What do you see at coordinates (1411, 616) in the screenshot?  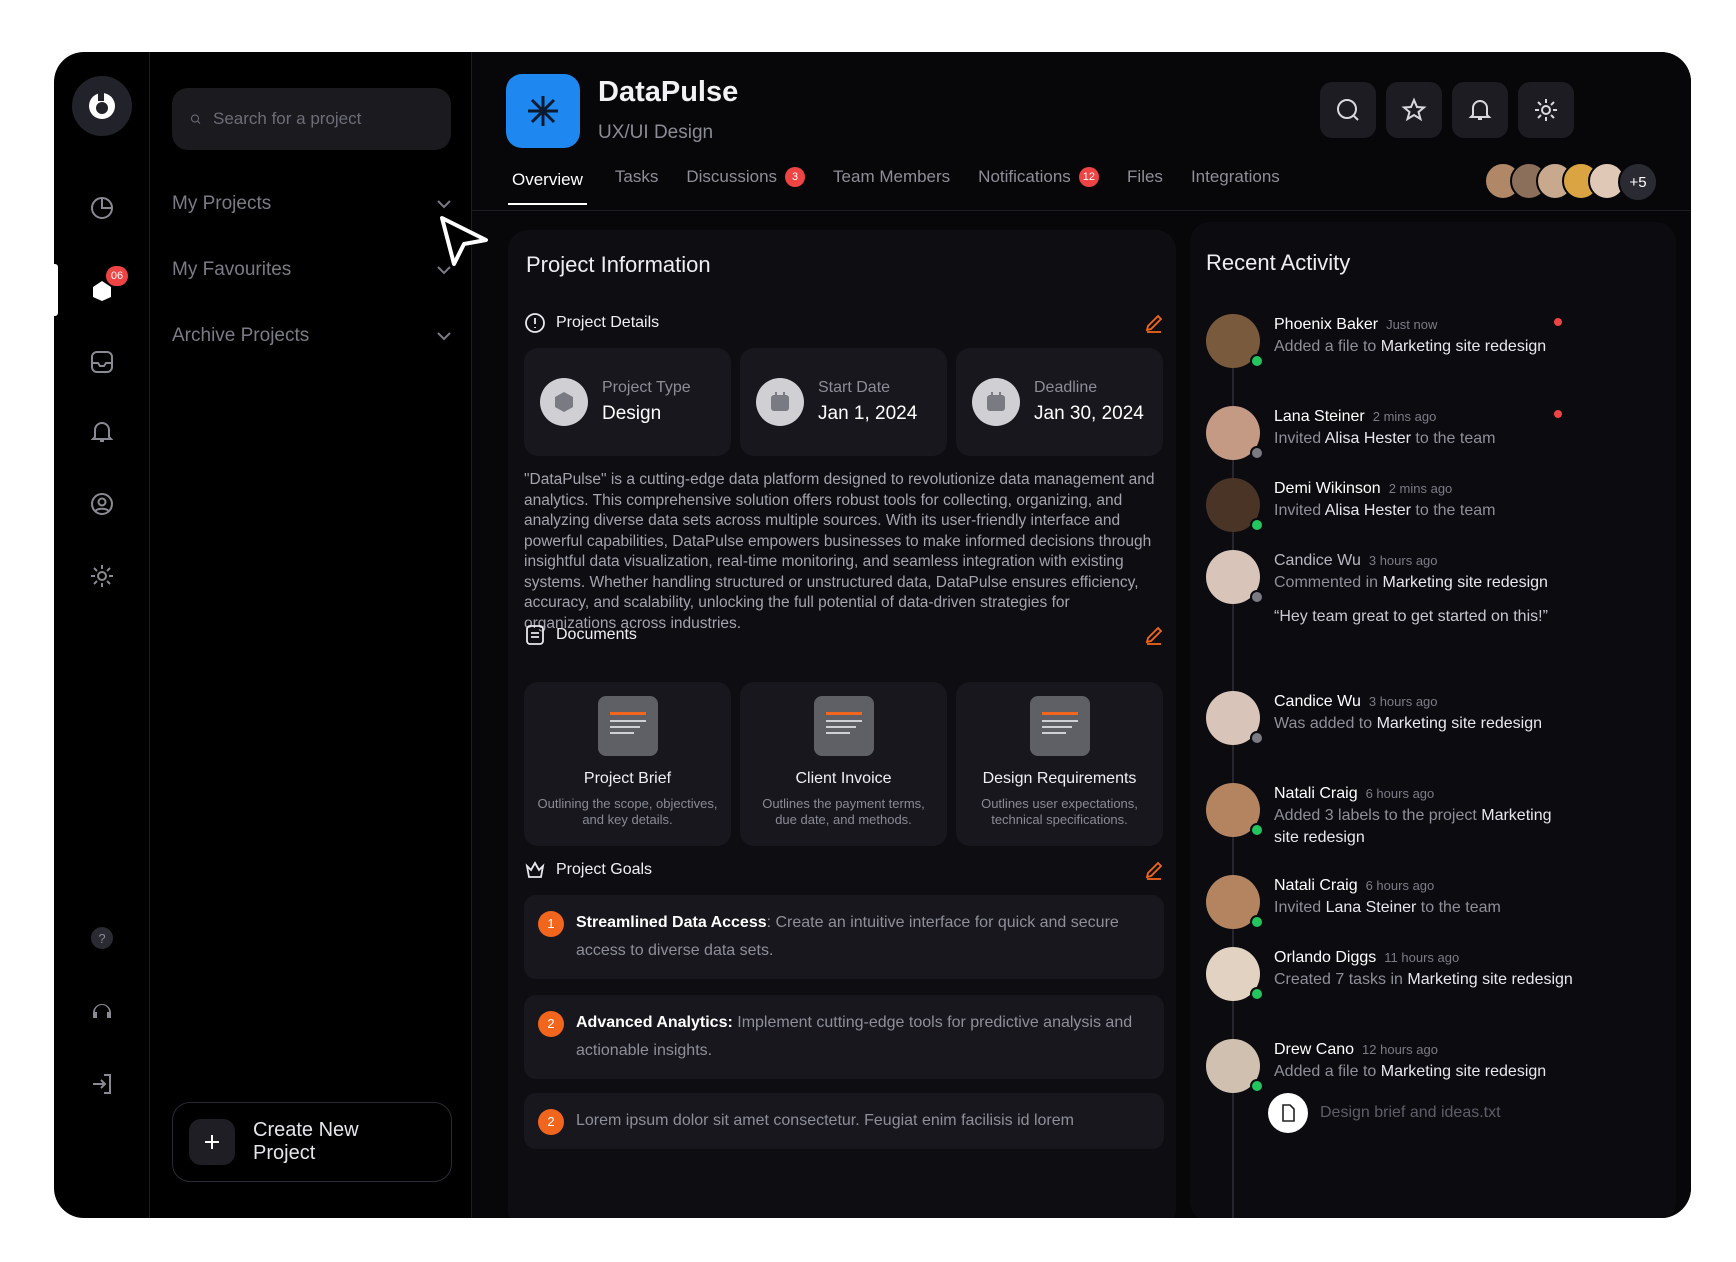 I see `comment-quote: “Hey team great to get started on this!”` at bounding box center [1411, 616].